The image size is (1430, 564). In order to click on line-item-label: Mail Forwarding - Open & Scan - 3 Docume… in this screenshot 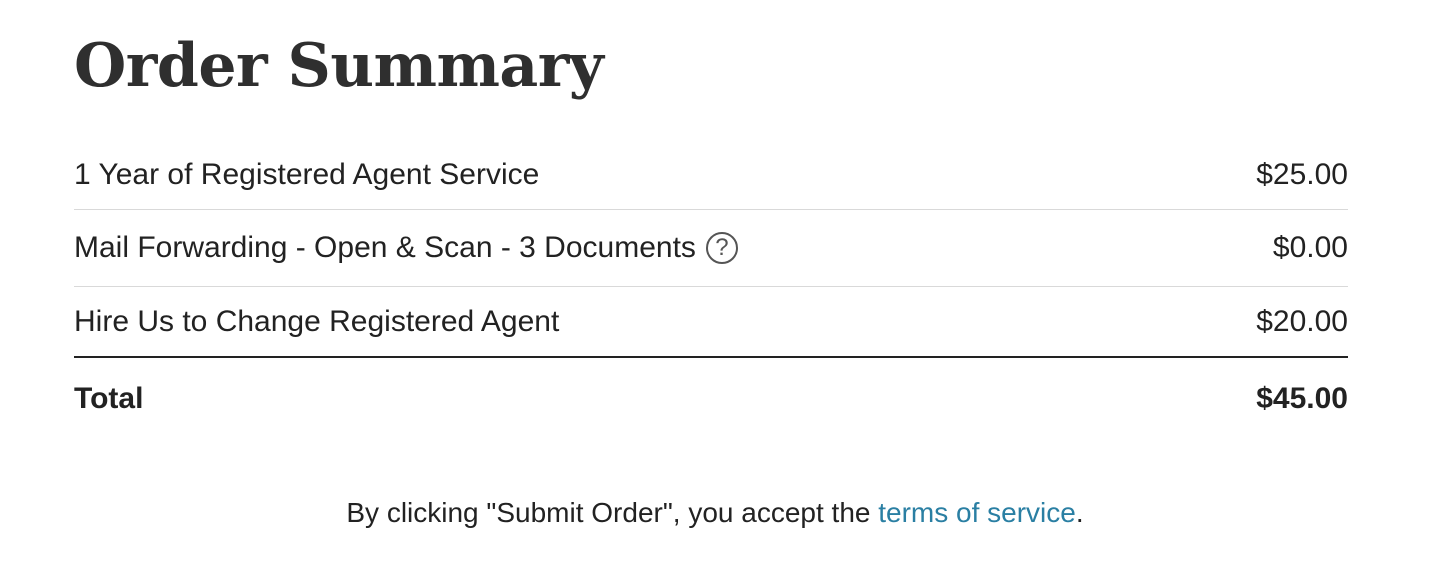, I will do `click(385, 247)`.